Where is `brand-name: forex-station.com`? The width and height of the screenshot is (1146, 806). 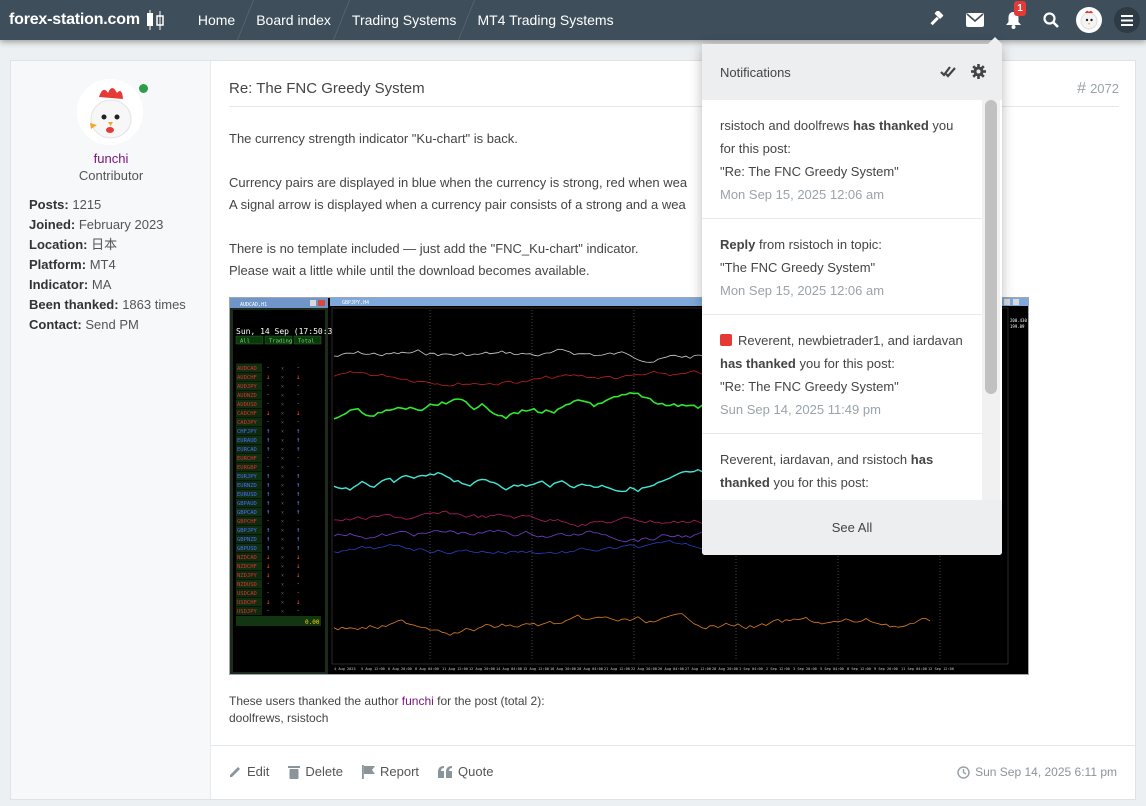 brand-name: forex-station.com is located at coordinates (74, 19).